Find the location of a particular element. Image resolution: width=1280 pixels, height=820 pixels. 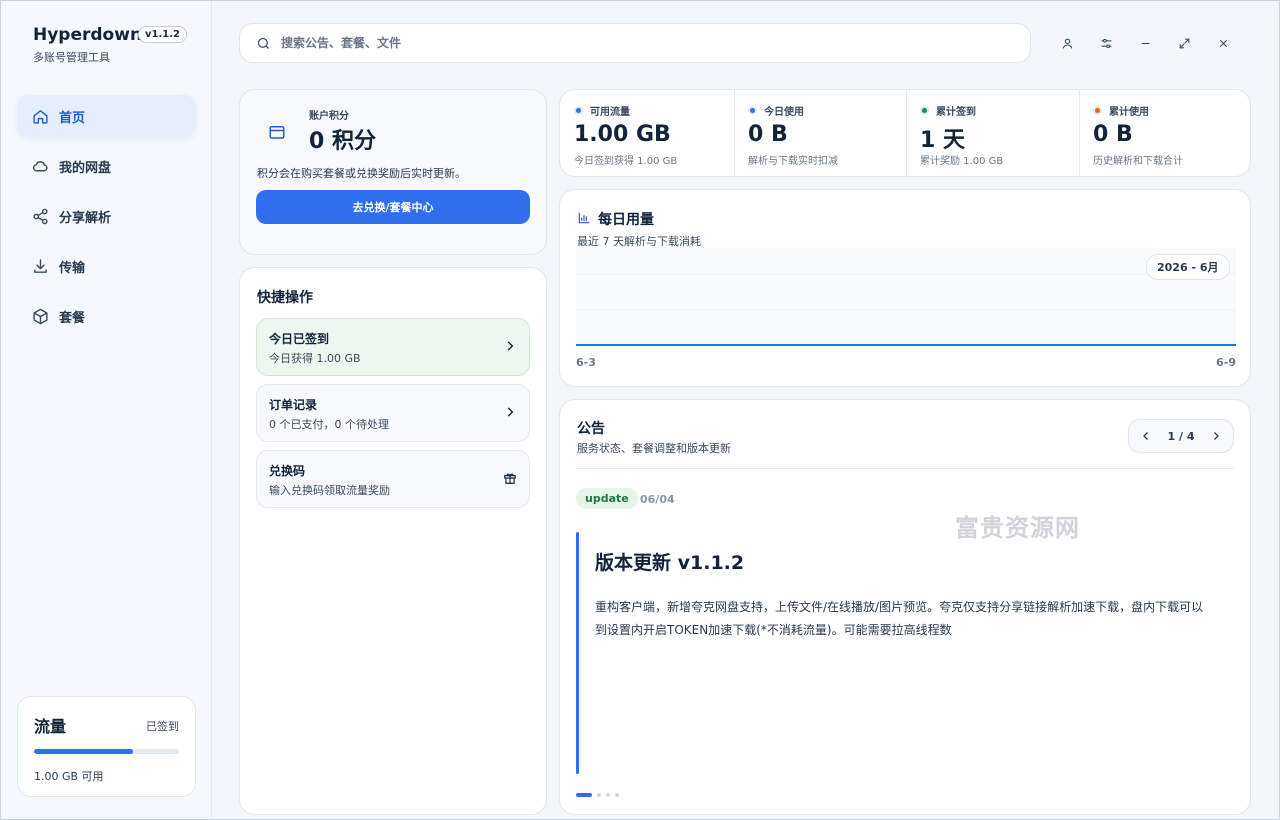

sidebar-item-cloud-drive: 我的网盘 is located at coordinates (106, 166).